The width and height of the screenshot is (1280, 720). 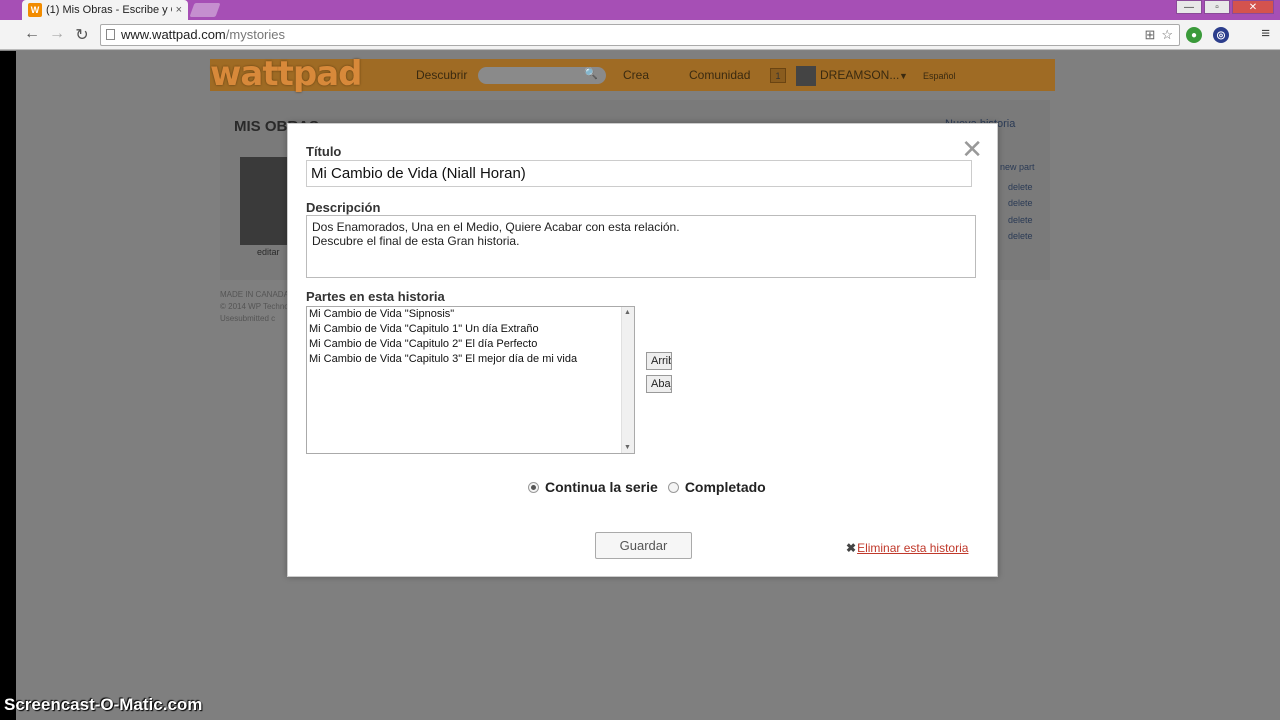 What do you see at coordinates (343, 207) in the screenshot?
I see `description-label: Descripción` at bounding box center [343, 207].